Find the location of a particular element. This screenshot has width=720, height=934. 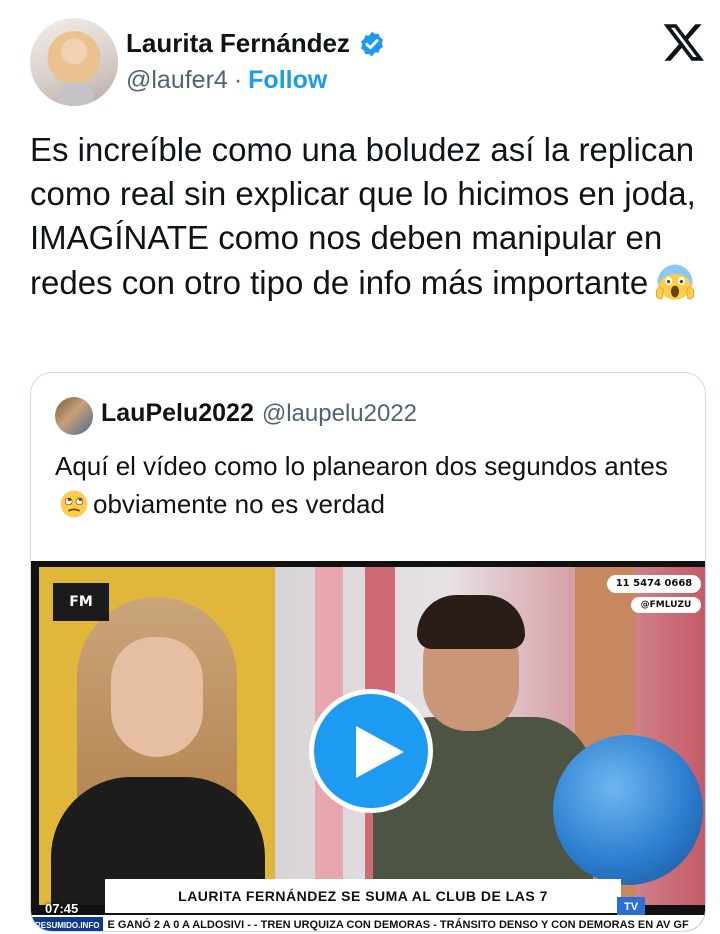

video-timestamp: 07:45 is located at coordinates (62, 908).